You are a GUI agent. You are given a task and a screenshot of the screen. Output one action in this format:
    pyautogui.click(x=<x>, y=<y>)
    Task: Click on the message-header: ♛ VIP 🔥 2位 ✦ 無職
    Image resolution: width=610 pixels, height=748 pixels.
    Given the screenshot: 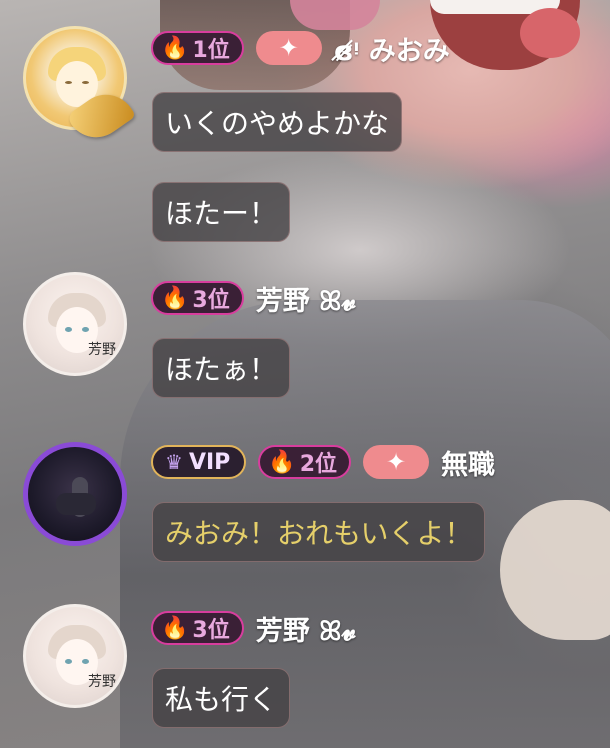 What is the action you would take?
    pyautogui.click(x=323, y=462)
    